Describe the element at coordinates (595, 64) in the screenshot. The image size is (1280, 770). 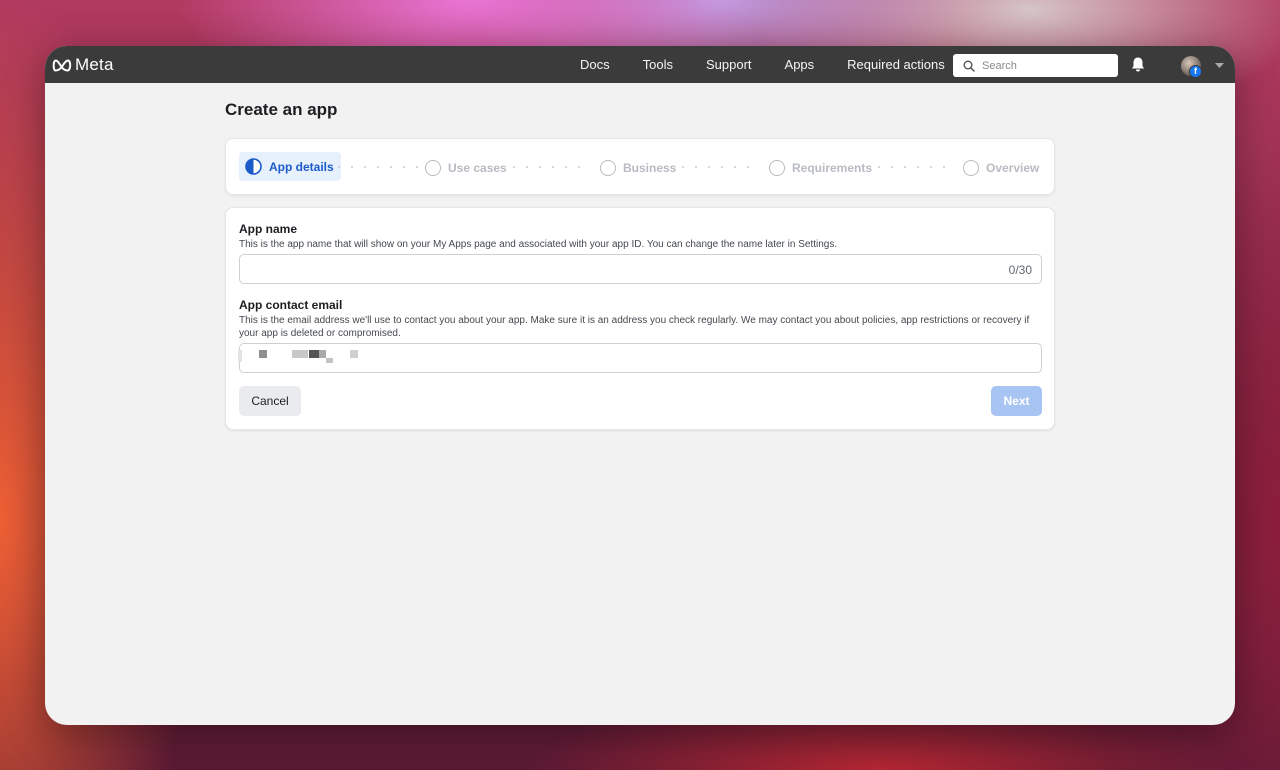
I see `nav-item-docs: Docs` at that location.